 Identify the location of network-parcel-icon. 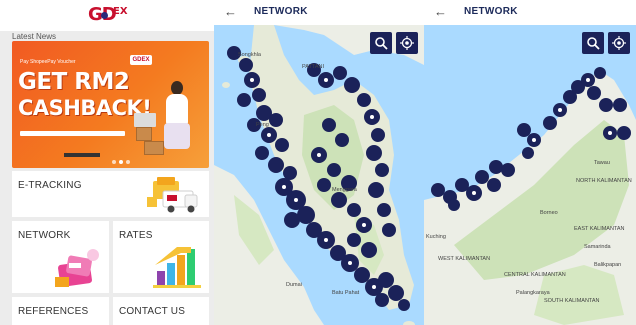
(77, 268).